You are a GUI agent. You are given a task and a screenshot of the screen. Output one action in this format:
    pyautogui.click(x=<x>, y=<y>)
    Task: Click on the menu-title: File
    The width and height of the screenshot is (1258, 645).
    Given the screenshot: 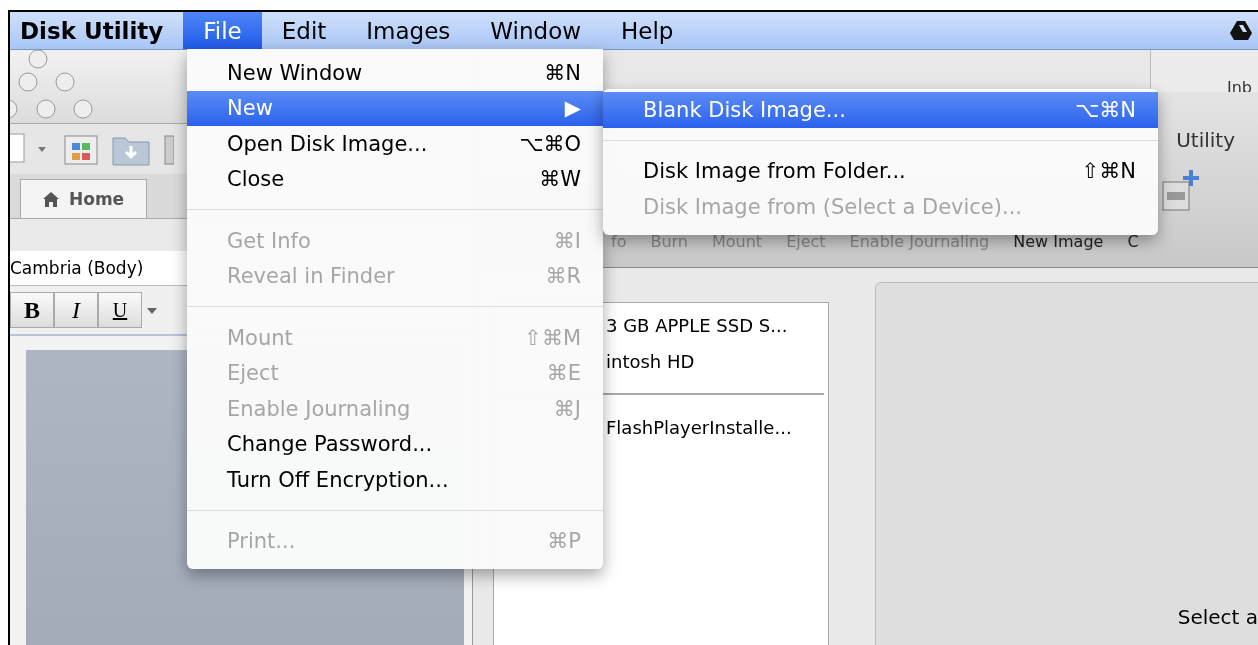 What is the action you would take?
    pyautogui.click(x=222, y=30)
    